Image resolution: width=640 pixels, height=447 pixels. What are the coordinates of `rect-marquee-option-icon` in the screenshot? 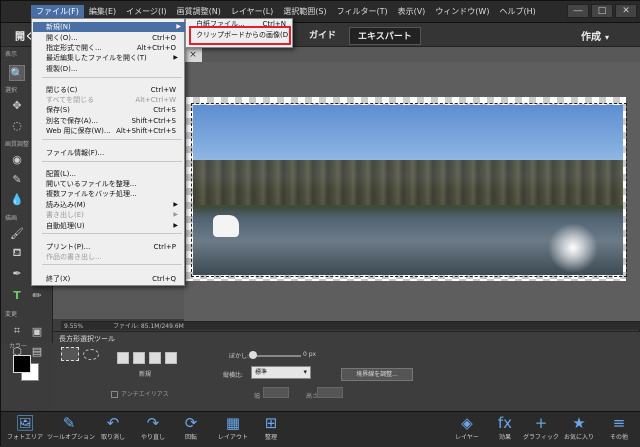 It's located at (70, 354).